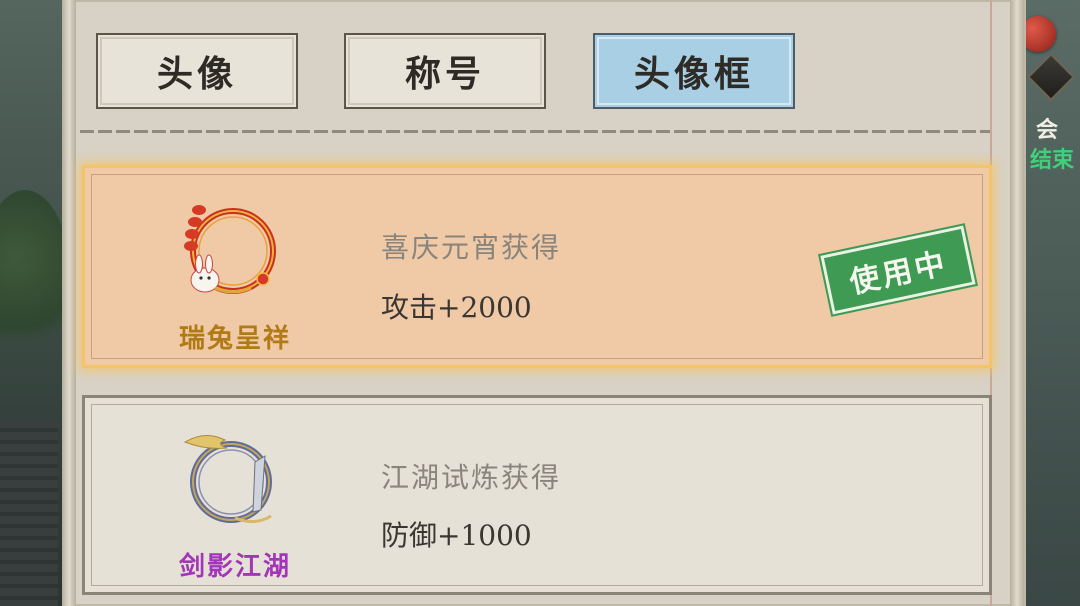  What do you see at coordinates (456, 307) in the screenshot?
I see `frame-attribute: 攻击+2000` at bounding box center [456, 307].